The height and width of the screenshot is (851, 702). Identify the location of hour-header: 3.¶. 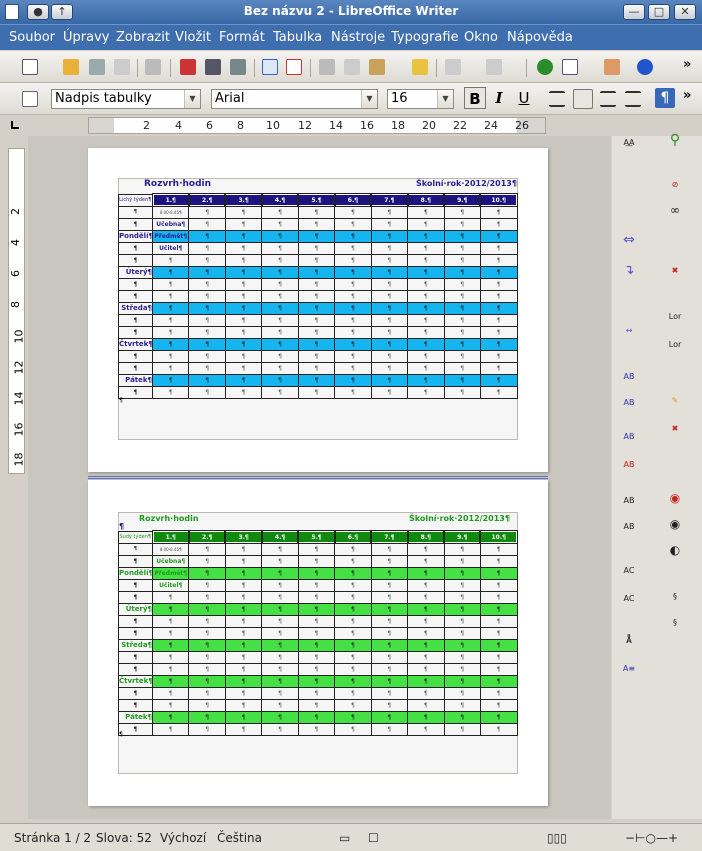
(243, 200).